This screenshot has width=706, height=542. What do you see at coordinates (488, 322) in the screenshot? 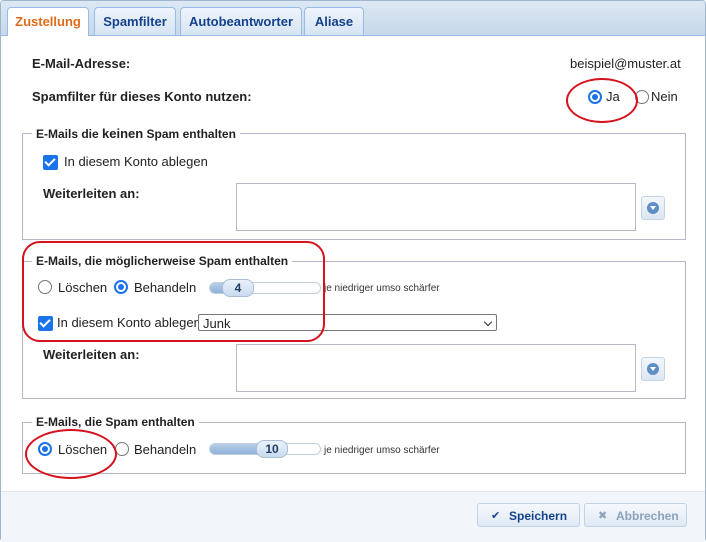
I see `chevron-down-icon` at bounding box center [488, 322].